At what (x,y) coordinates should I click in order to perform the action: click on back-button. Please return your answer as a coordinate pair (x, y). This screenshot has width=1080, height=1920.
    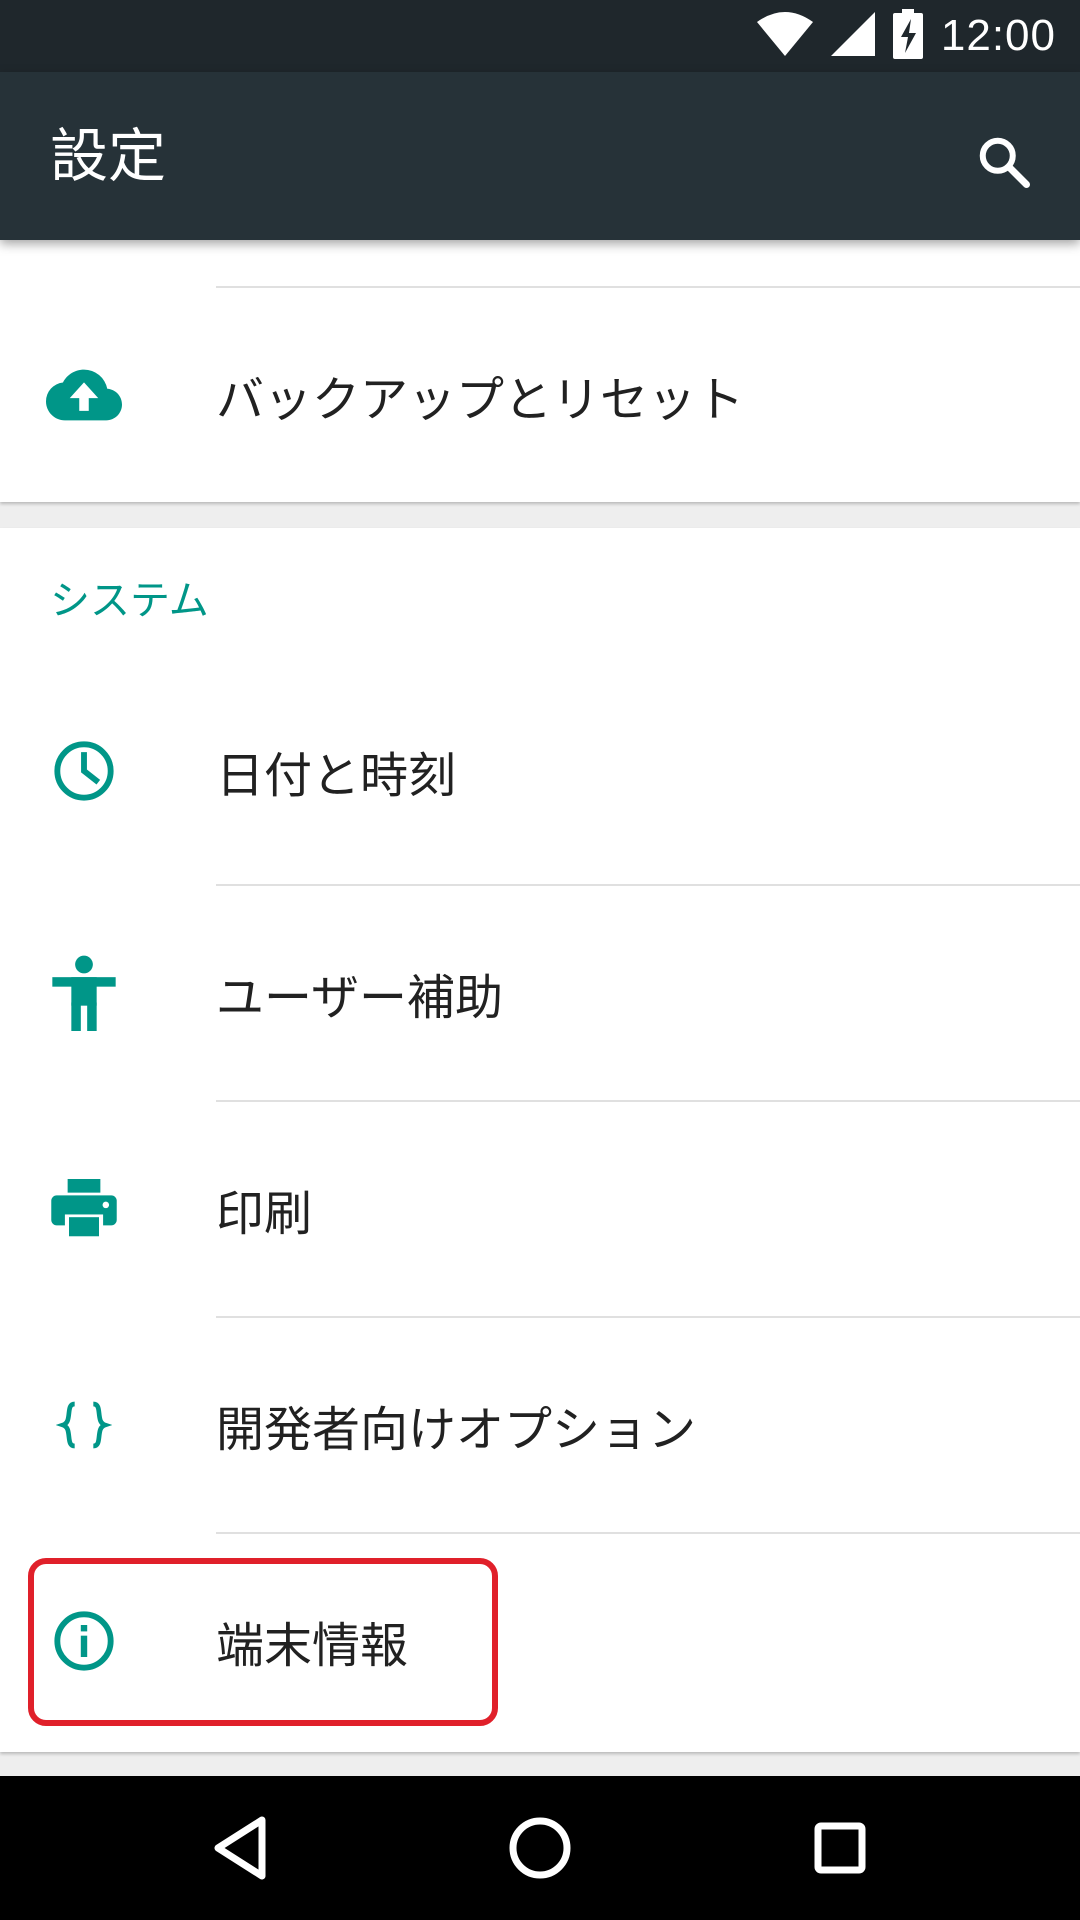
    Looking at the image, I should click on (240, 1848).